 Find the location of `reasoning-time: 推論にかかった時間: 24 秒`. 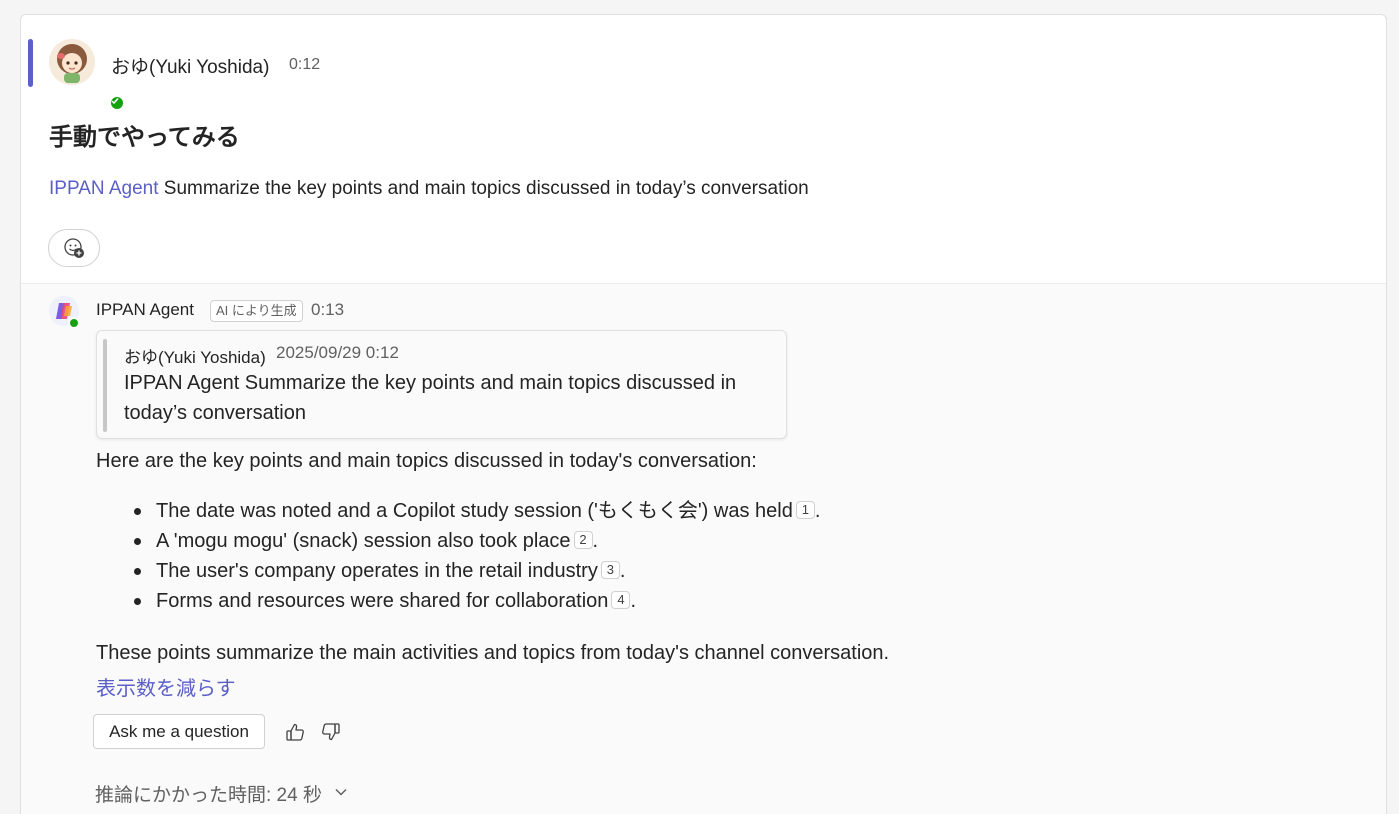

reasoning-time: 推論にかかった時間: 24 秒 is located at coordinates (208, 793).